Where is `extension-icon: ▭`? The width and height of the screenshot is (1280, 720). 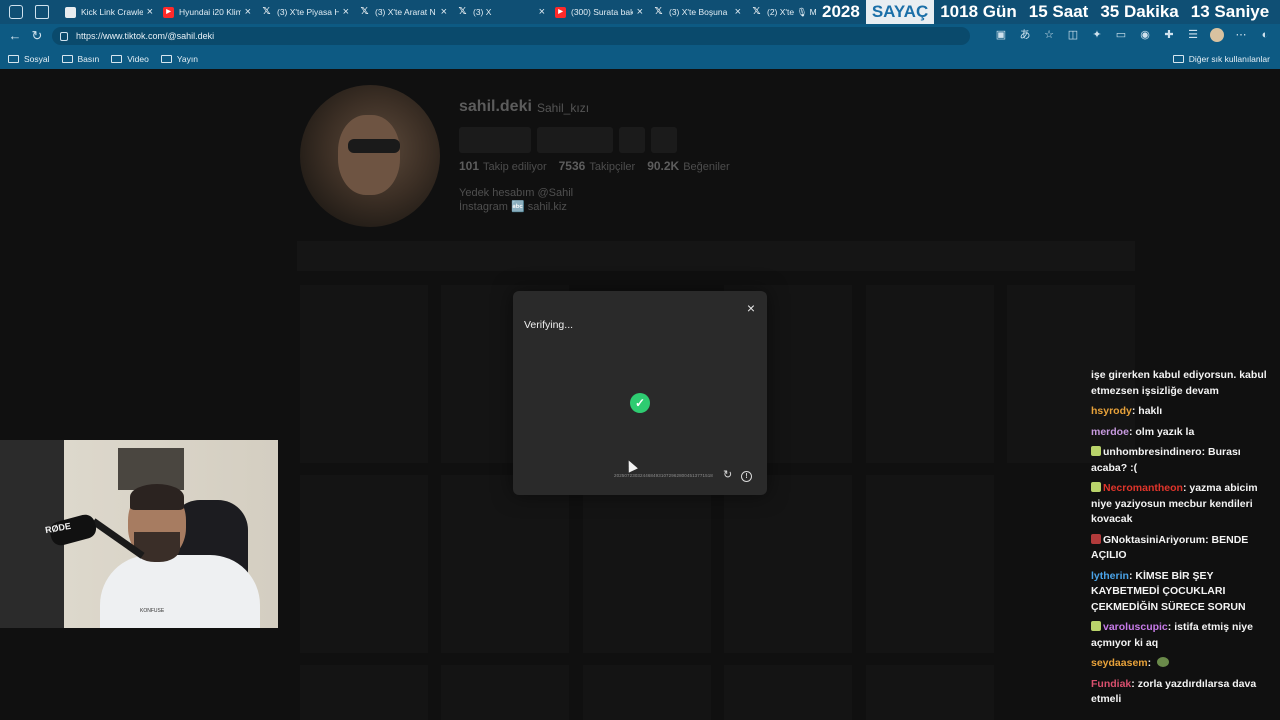 extension-icon: ▭ is located at coordinates (1121, 35).